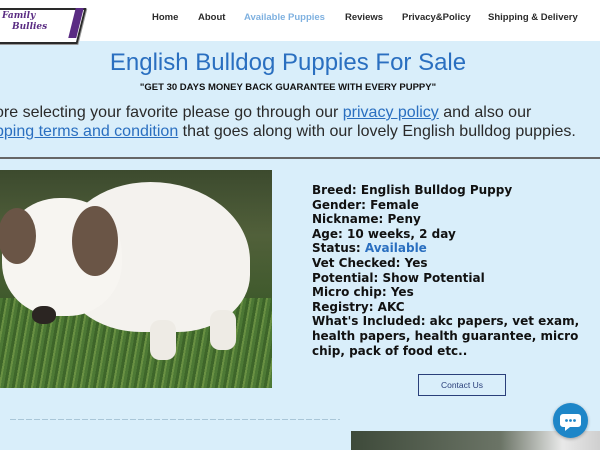 The height and width of the screenshot is (450, 600). What do you see at coordinates (365, 204) in the screenshot?
I see `detail-gender: Gender: Female` at bounding box center [365, 204].